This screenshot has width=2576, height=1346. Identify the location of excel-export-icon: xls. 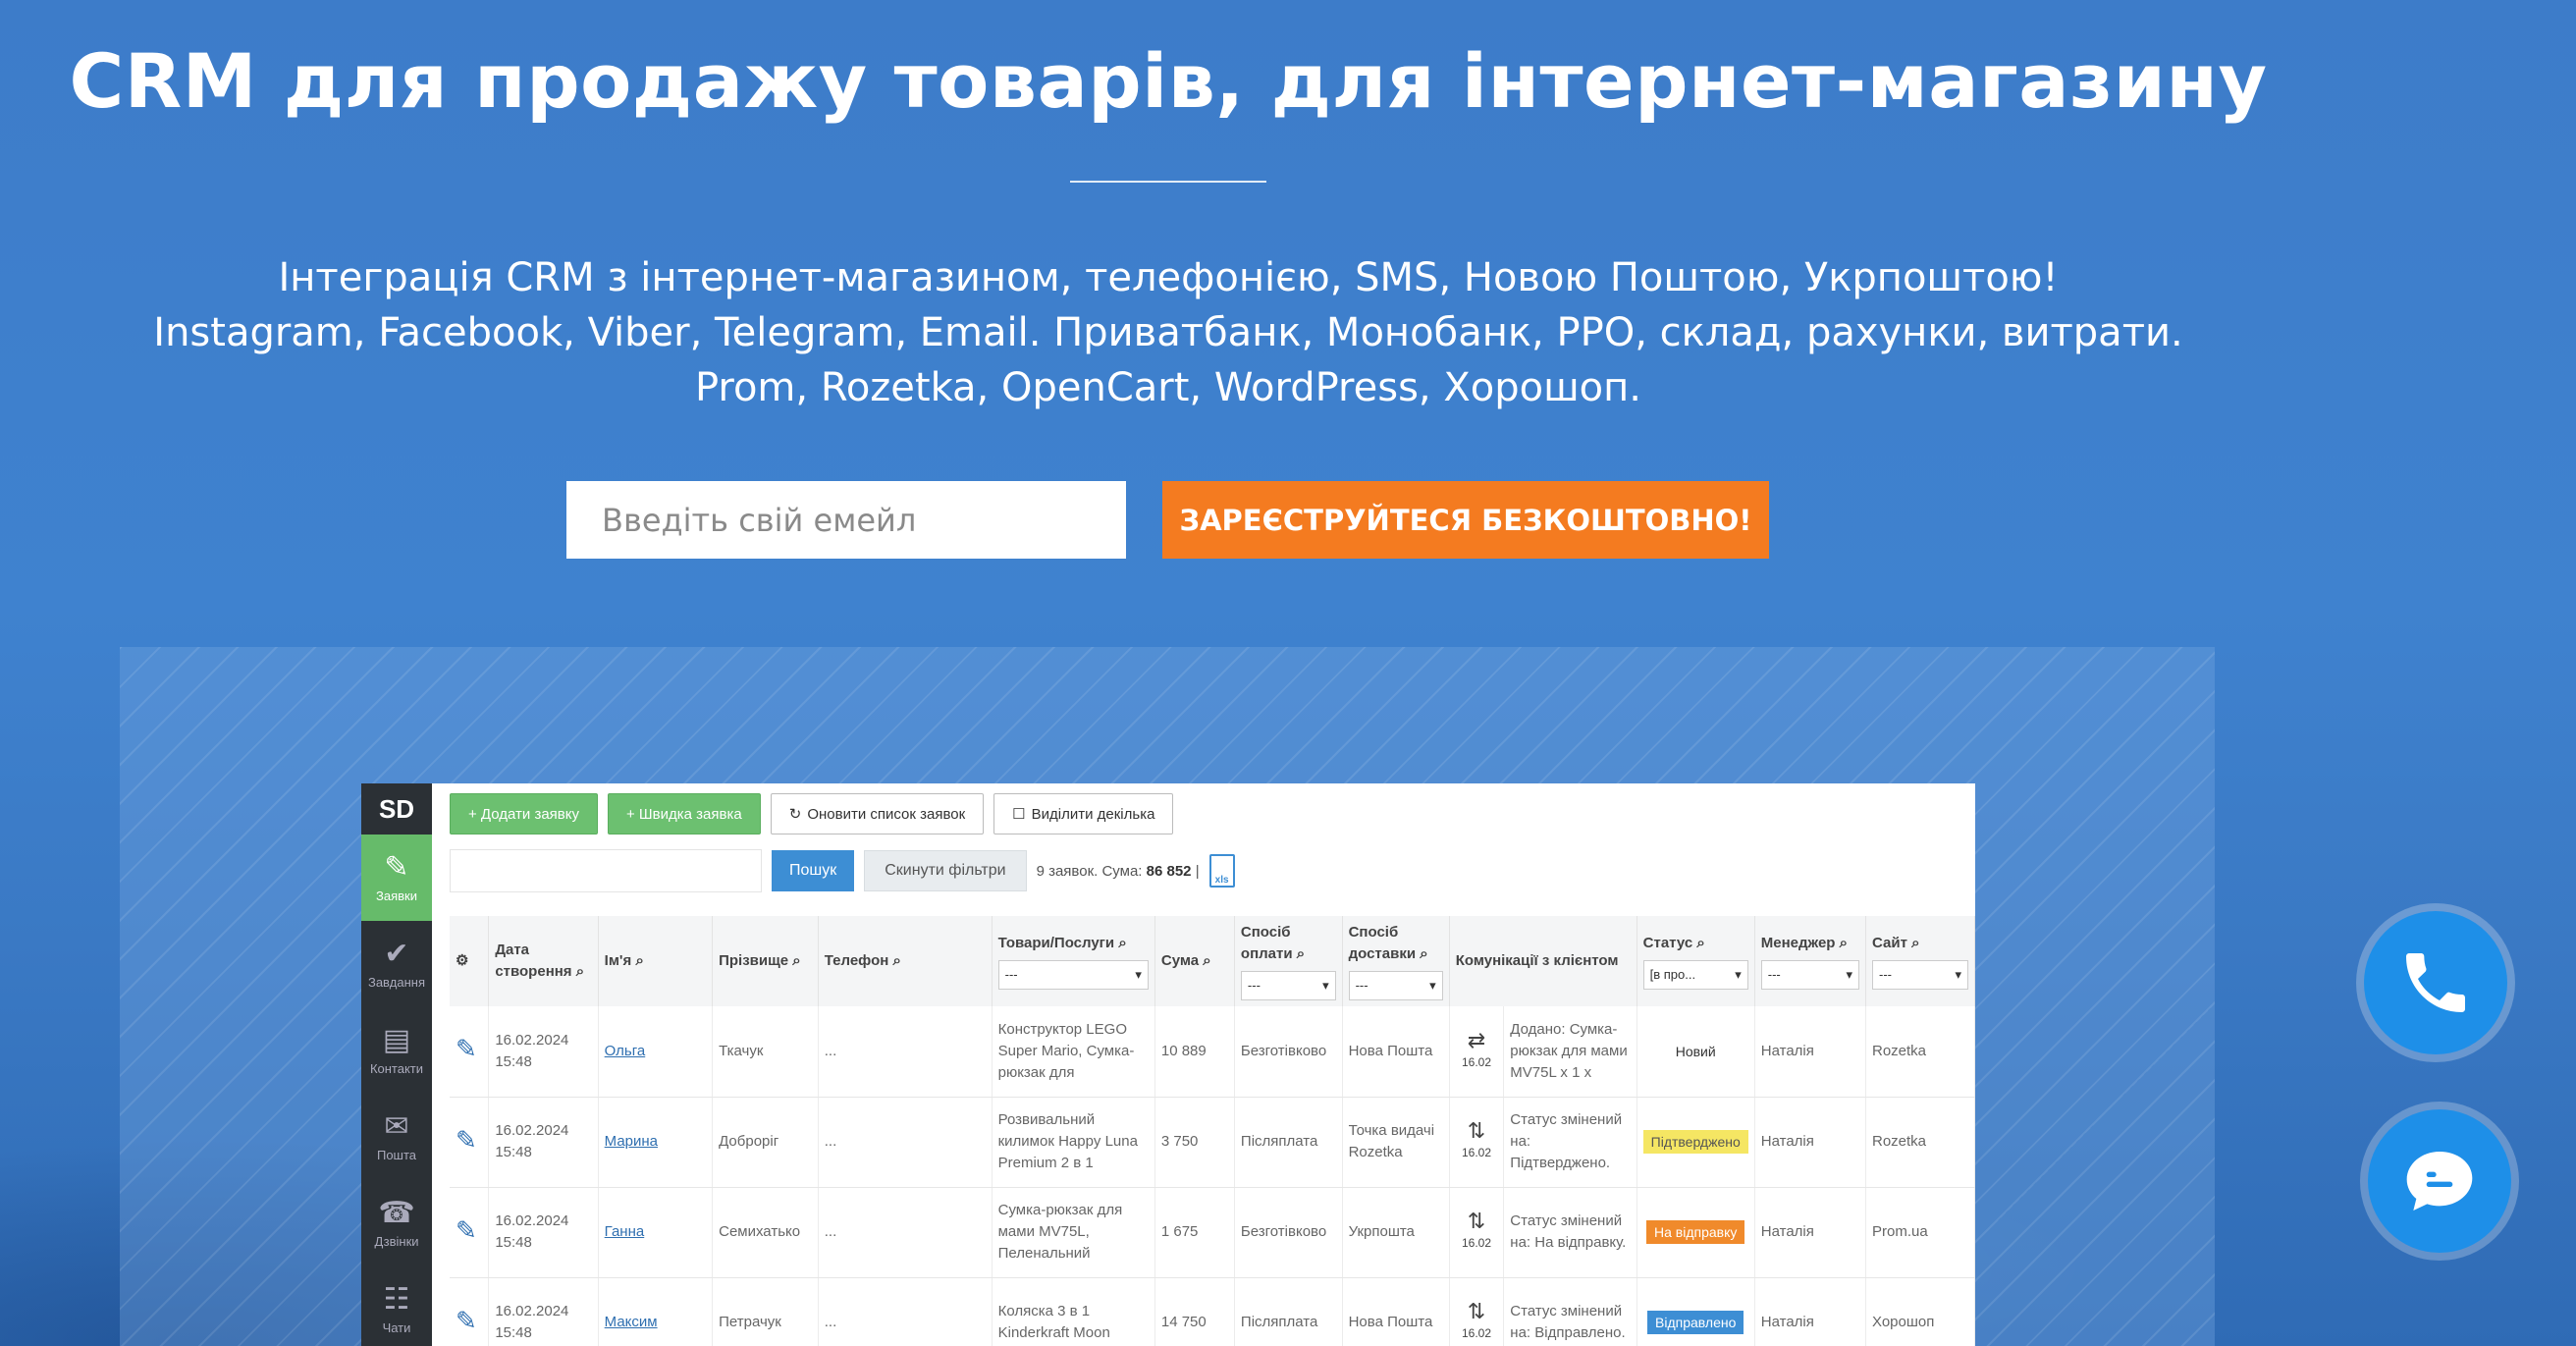
(1221, 871).